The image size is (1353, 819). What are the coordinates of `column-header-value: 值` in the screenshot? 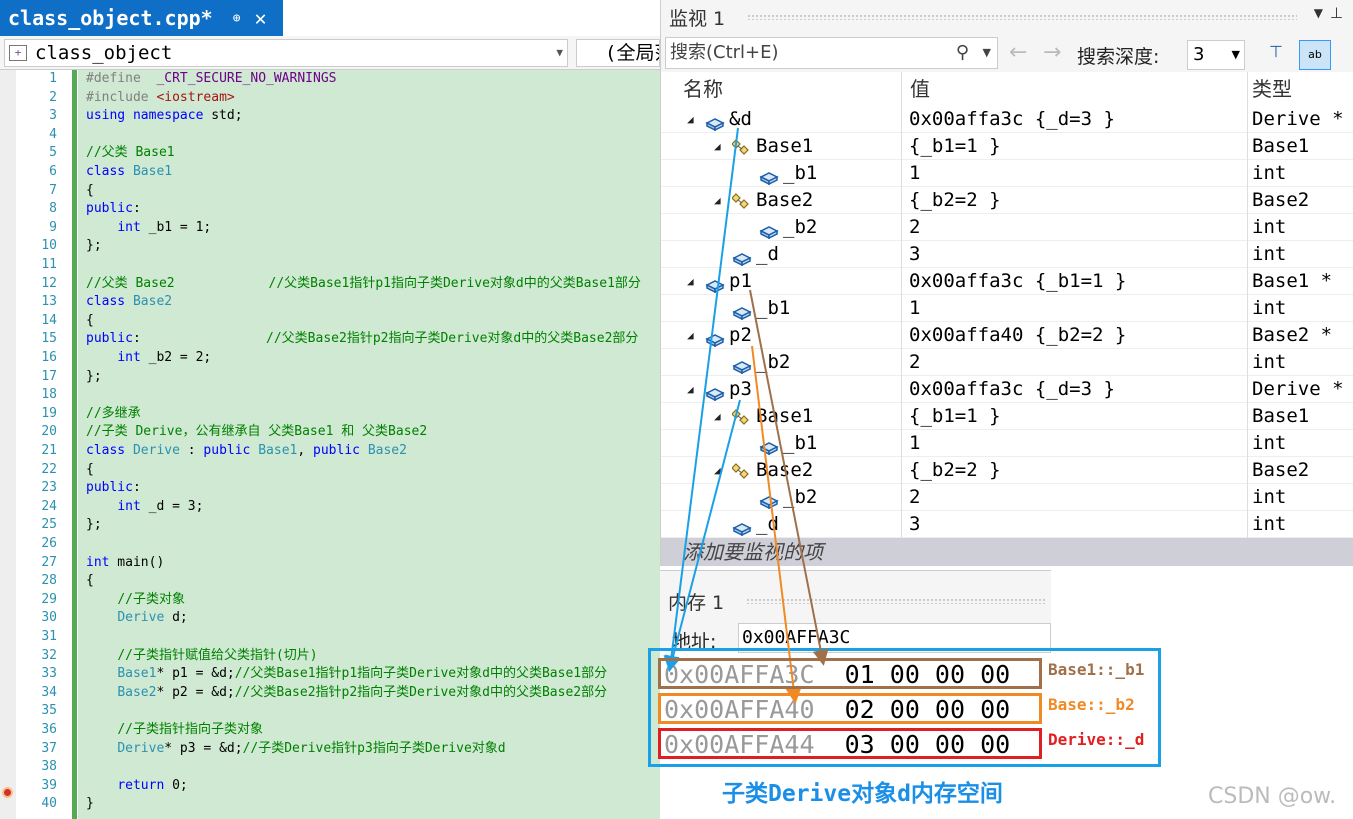 It's located at (1075, 89).